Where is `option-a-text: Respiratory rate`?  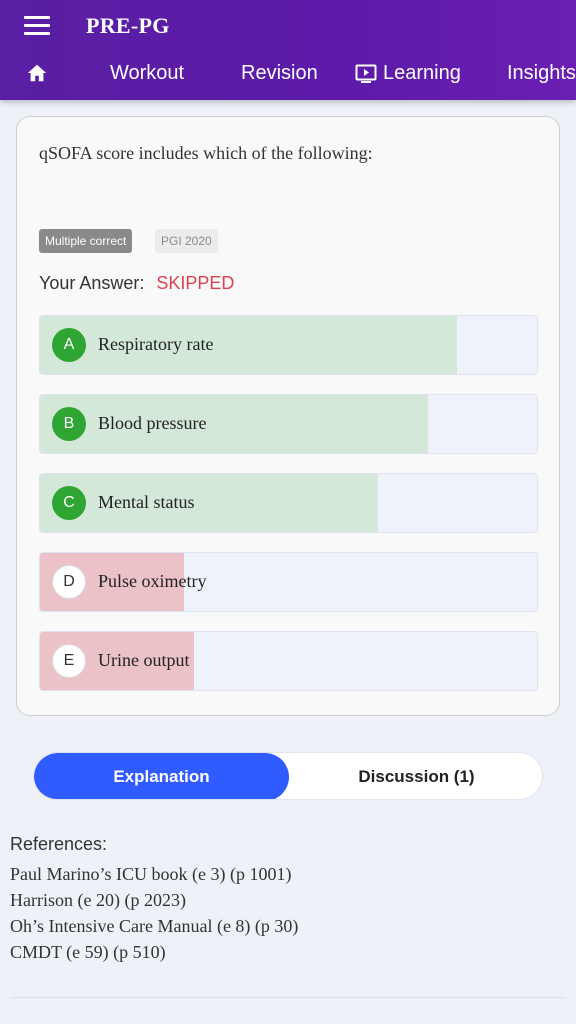
option-a-text: Respiratory rate is located at coordinates (156, 344).